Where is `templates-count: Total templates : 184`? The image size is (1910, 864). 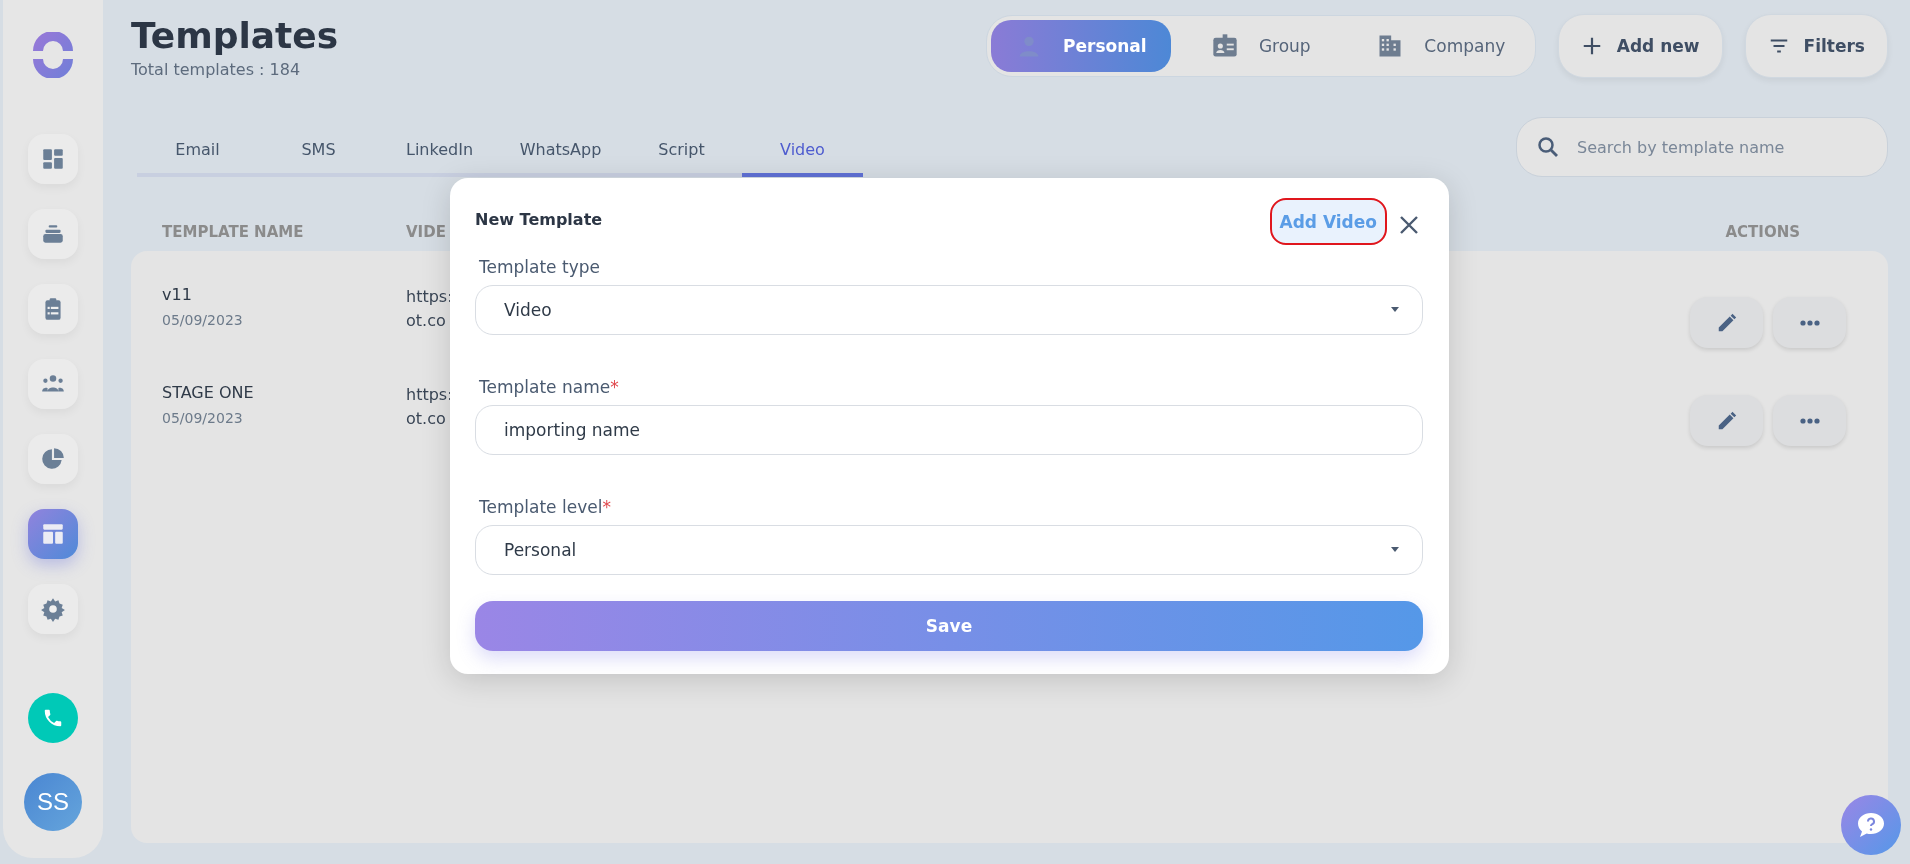
templates-count: Total templates : 184 is located at coordinates (216, 69).